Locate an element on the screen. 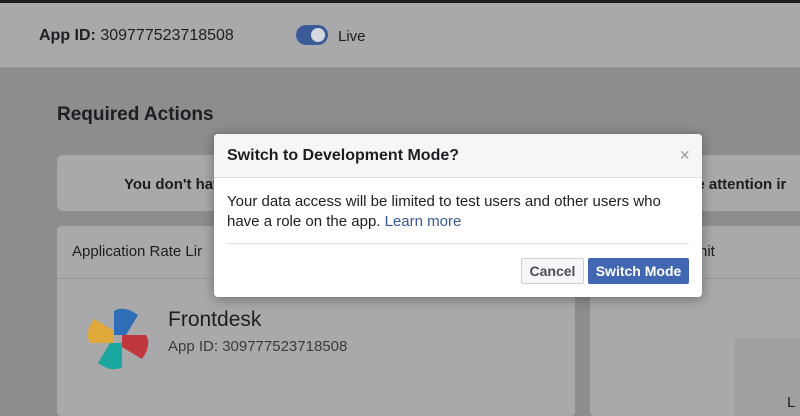 The image size is (800, 416). switch-mode-button: Switch Mode is located at coordinates (638, 271).